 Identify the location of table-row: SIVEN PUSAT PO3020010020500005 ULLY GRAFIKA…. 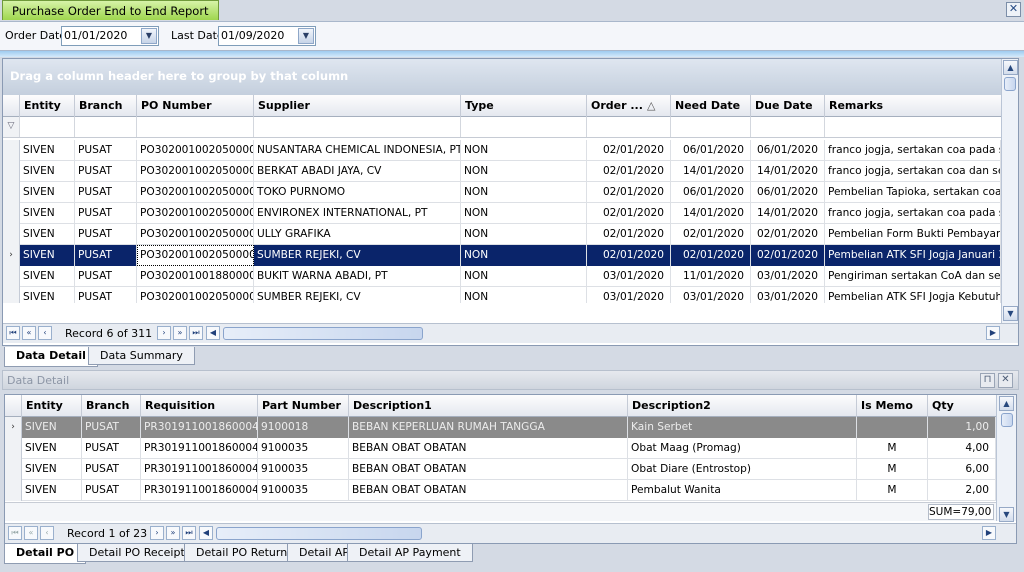
(502, 234).